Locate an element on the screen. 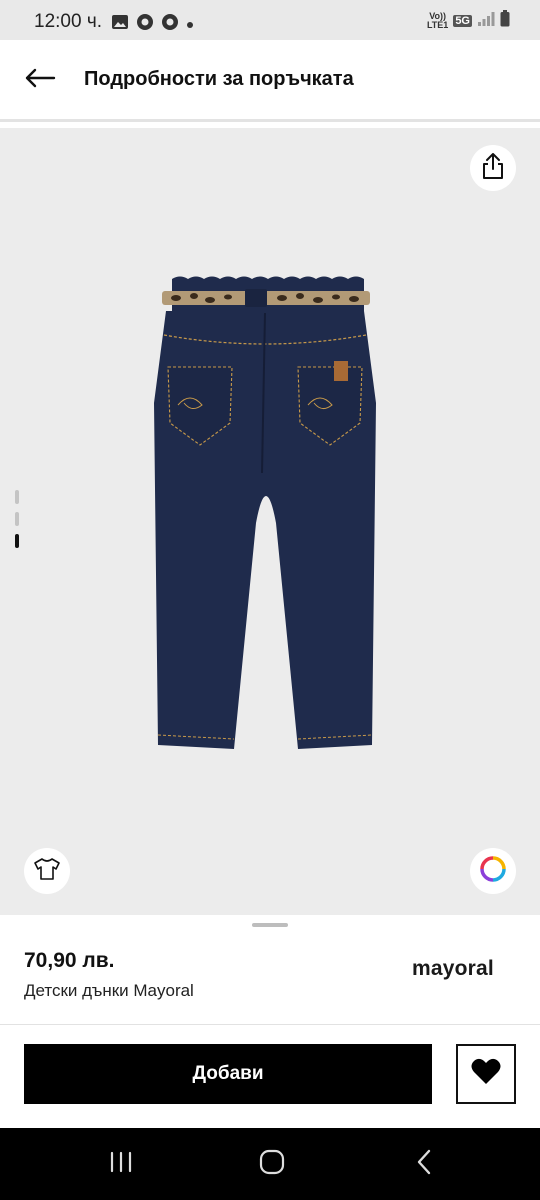 This screenshot has width=540, height=1200. home-icon is located at coordinates (272, 1164).